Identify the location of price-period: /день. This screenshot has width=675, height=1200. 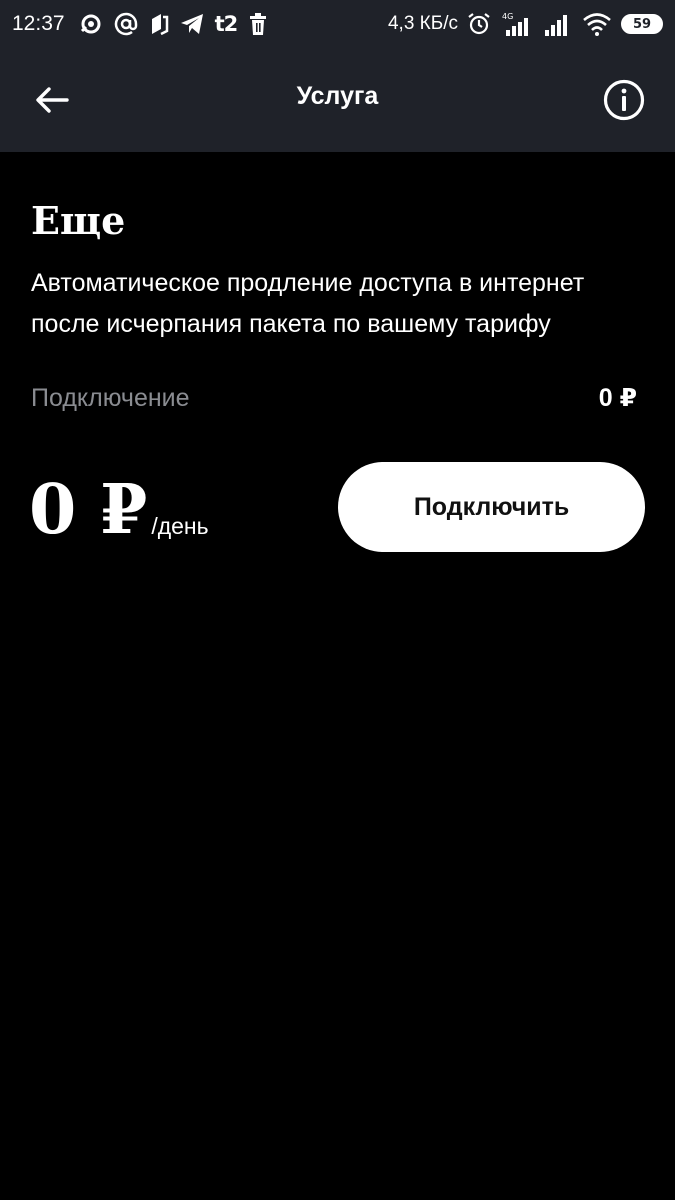
(180, 526).